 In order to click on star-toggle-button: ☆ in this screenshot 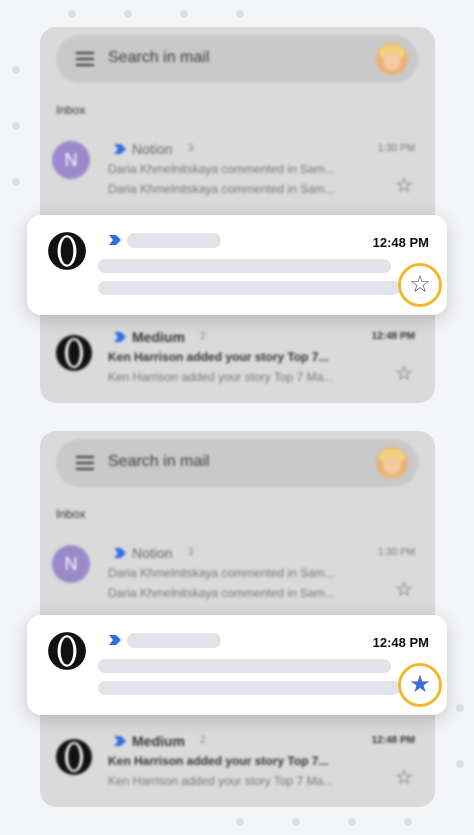, I will do `click(420, 285)`.